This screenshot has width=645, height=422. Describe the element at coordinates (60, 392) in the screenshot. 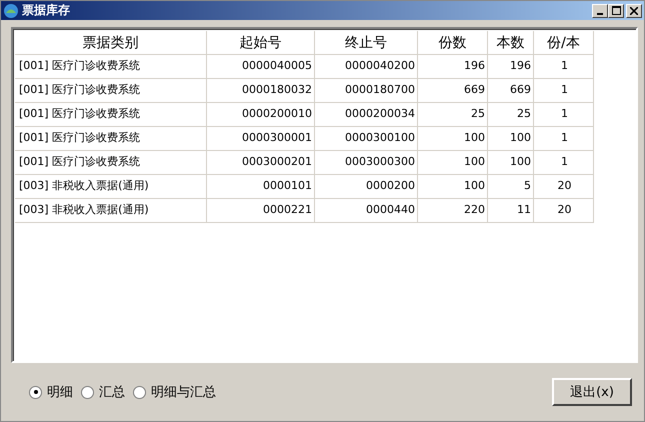

I see `radio-label: 明细` at that location.